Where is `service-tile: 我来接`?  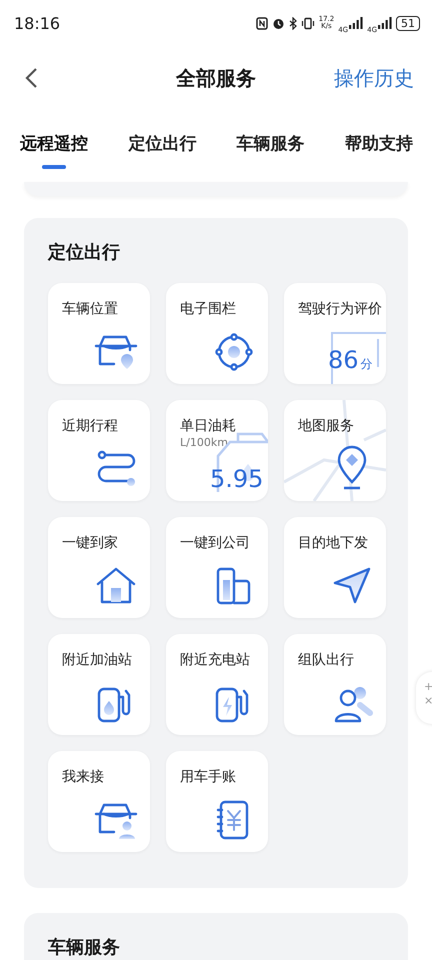 service-tile: 我来接 is located at coordinates (99, 801).